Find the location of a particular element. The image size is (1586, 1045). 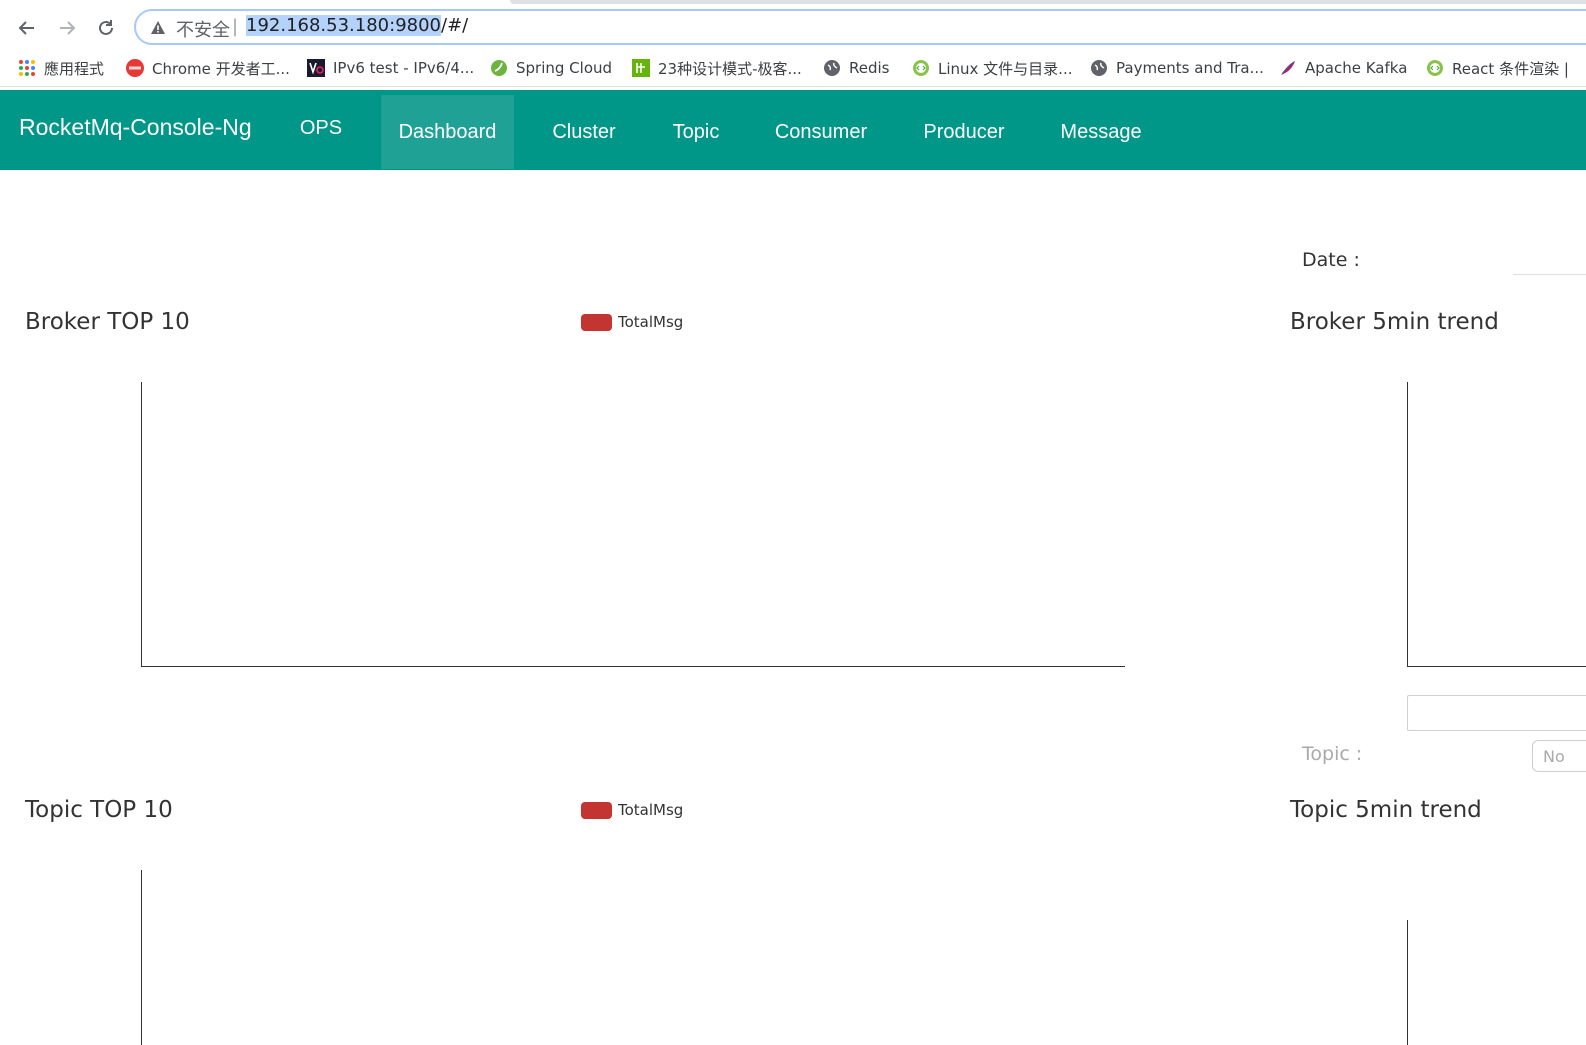

broker-top10-y-axis is located at coordinates (141, 524).